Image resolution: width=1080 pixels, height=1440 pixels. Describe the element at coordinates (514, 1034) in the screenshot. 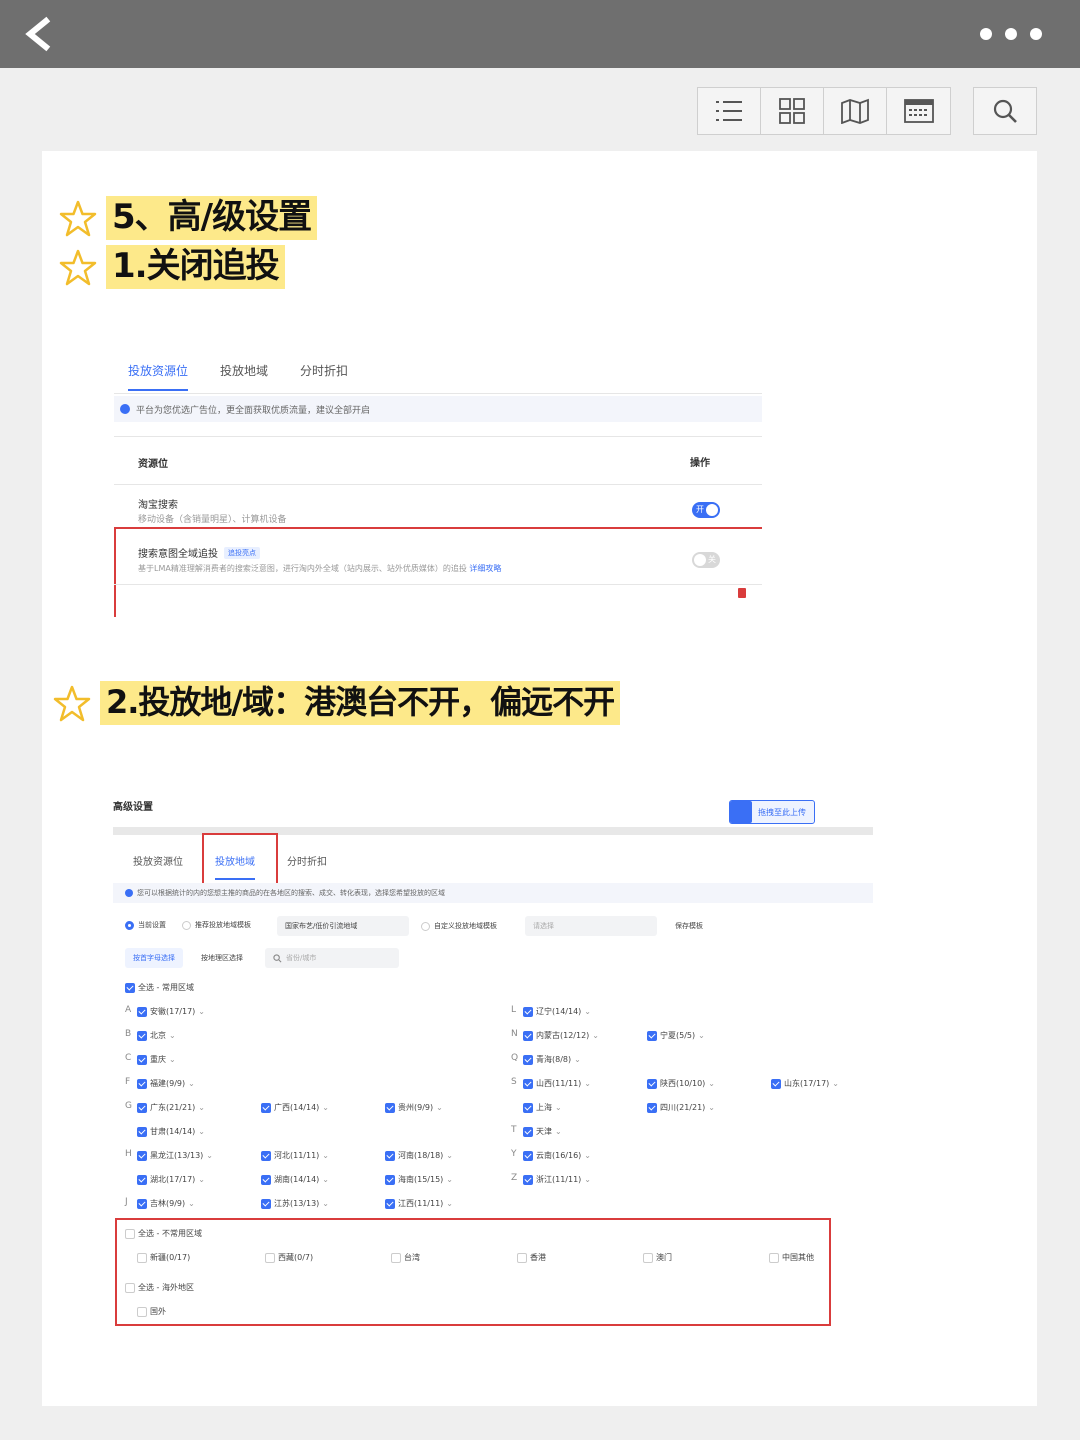

I see `letter-index: N` at that location.